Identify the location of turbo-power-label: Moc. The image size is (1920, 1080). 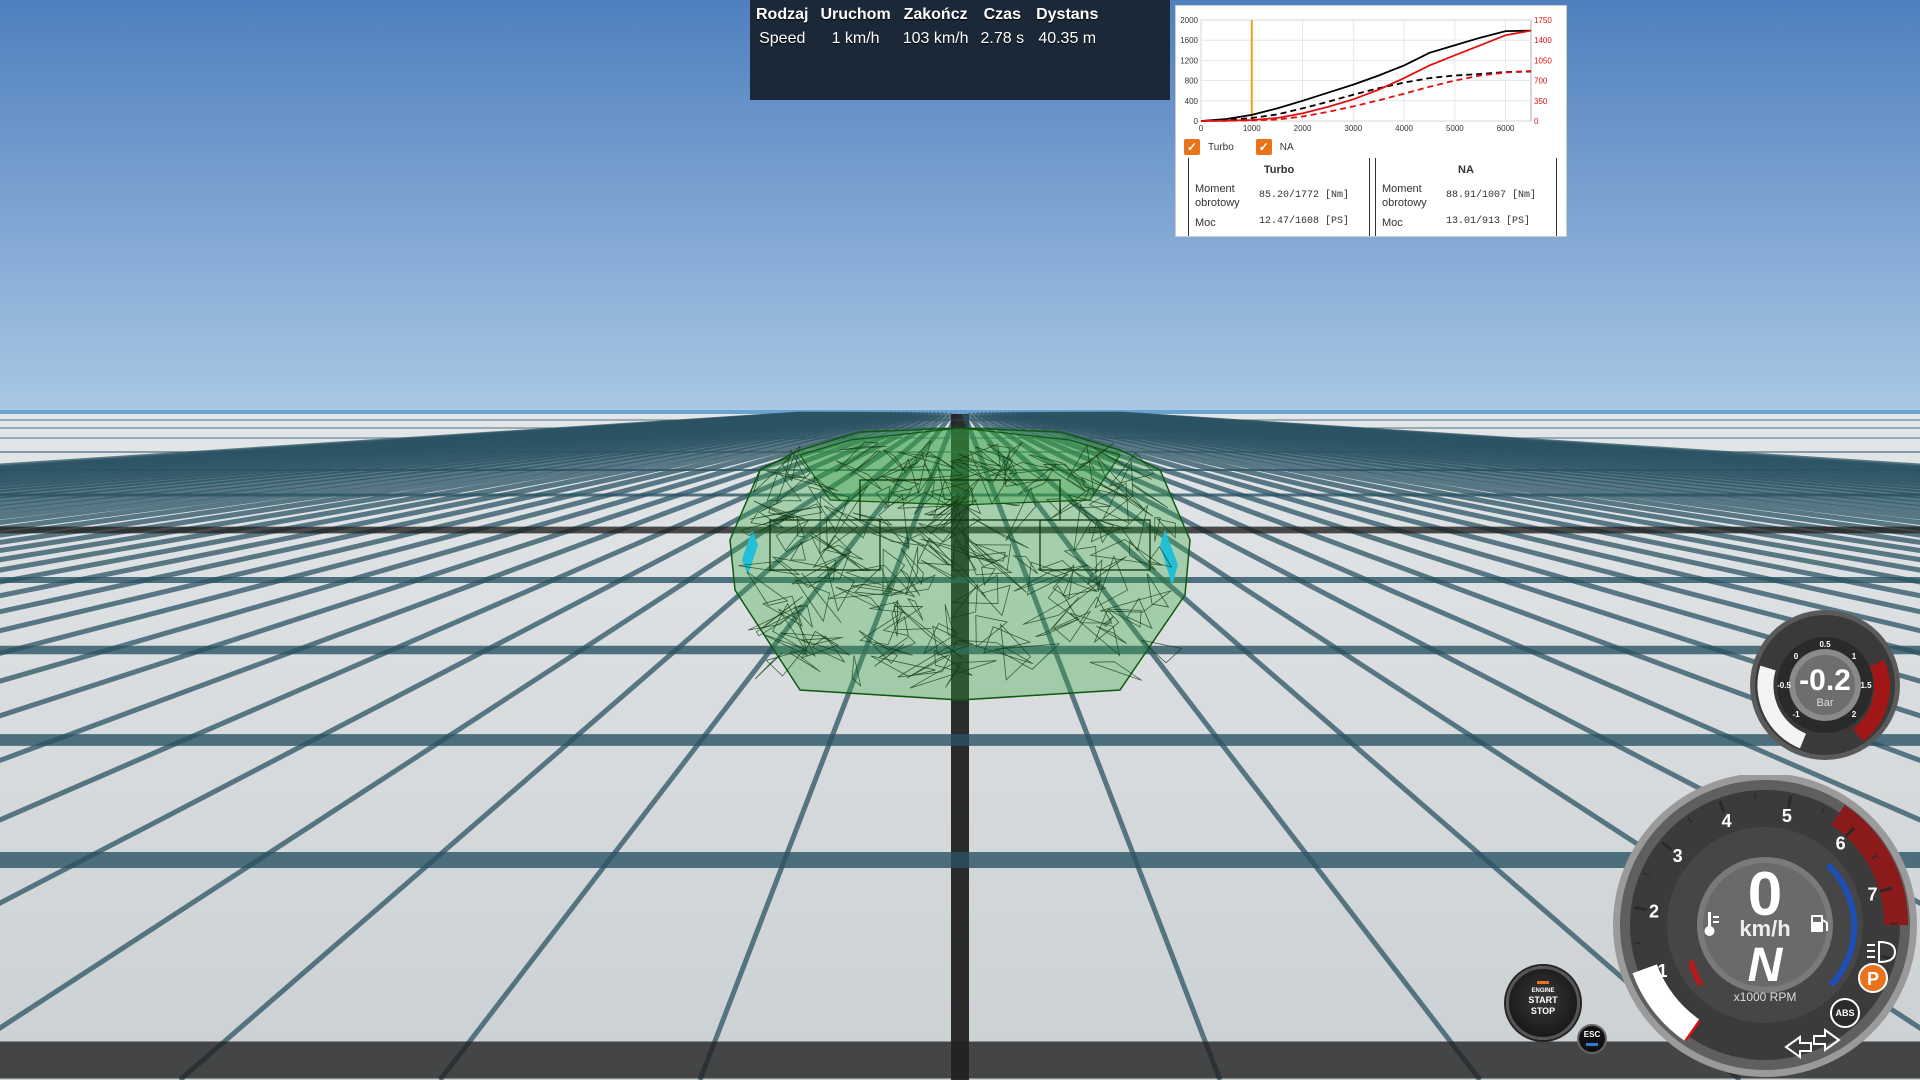
(1205, 223).